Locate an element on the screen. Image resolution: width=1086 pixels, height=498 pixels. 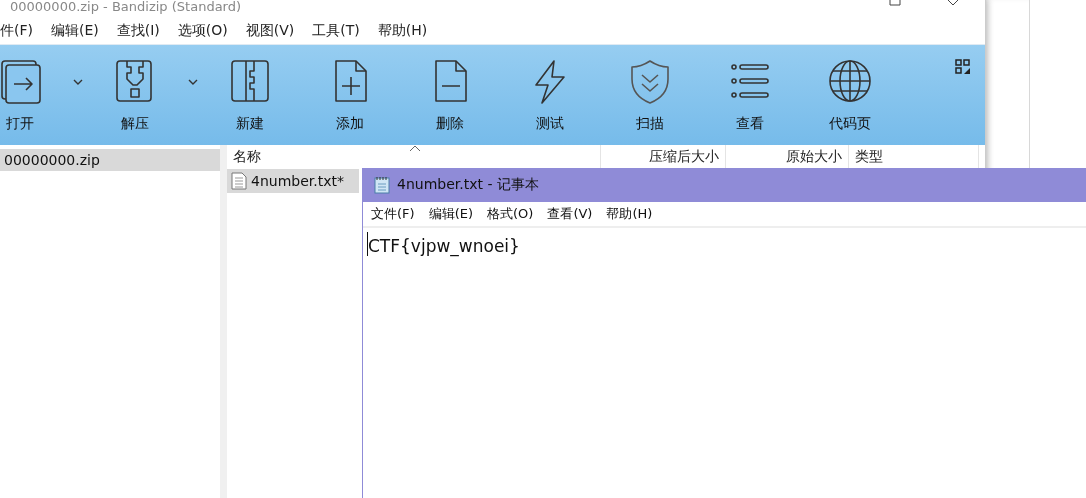
menu-item: 选项(O) is located at coordinates (202, 31).